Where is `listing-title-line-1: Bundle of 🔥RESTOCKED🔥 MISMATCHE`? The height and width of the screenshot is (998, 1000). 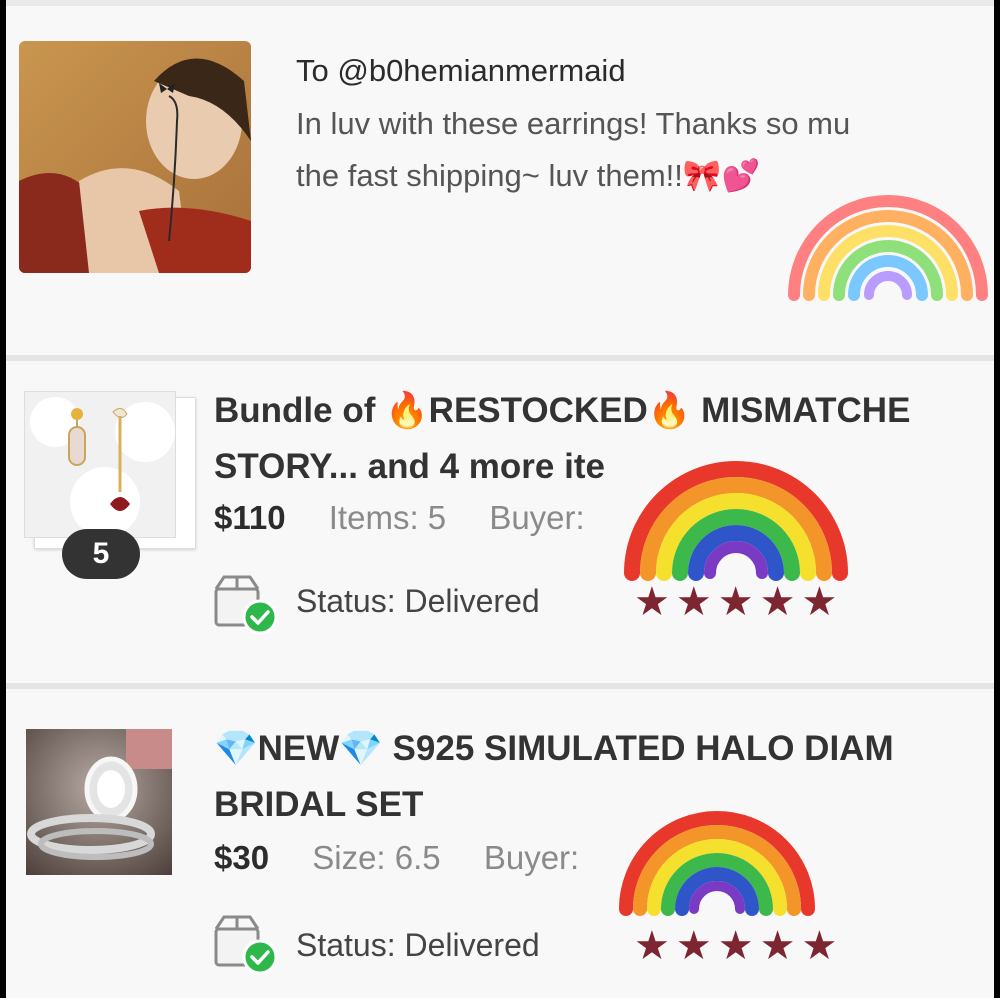
listing-title-line-1: Bundle of 🔥RESTOCKED🔥 MISMATCHE is located at coordinates (562, 410).